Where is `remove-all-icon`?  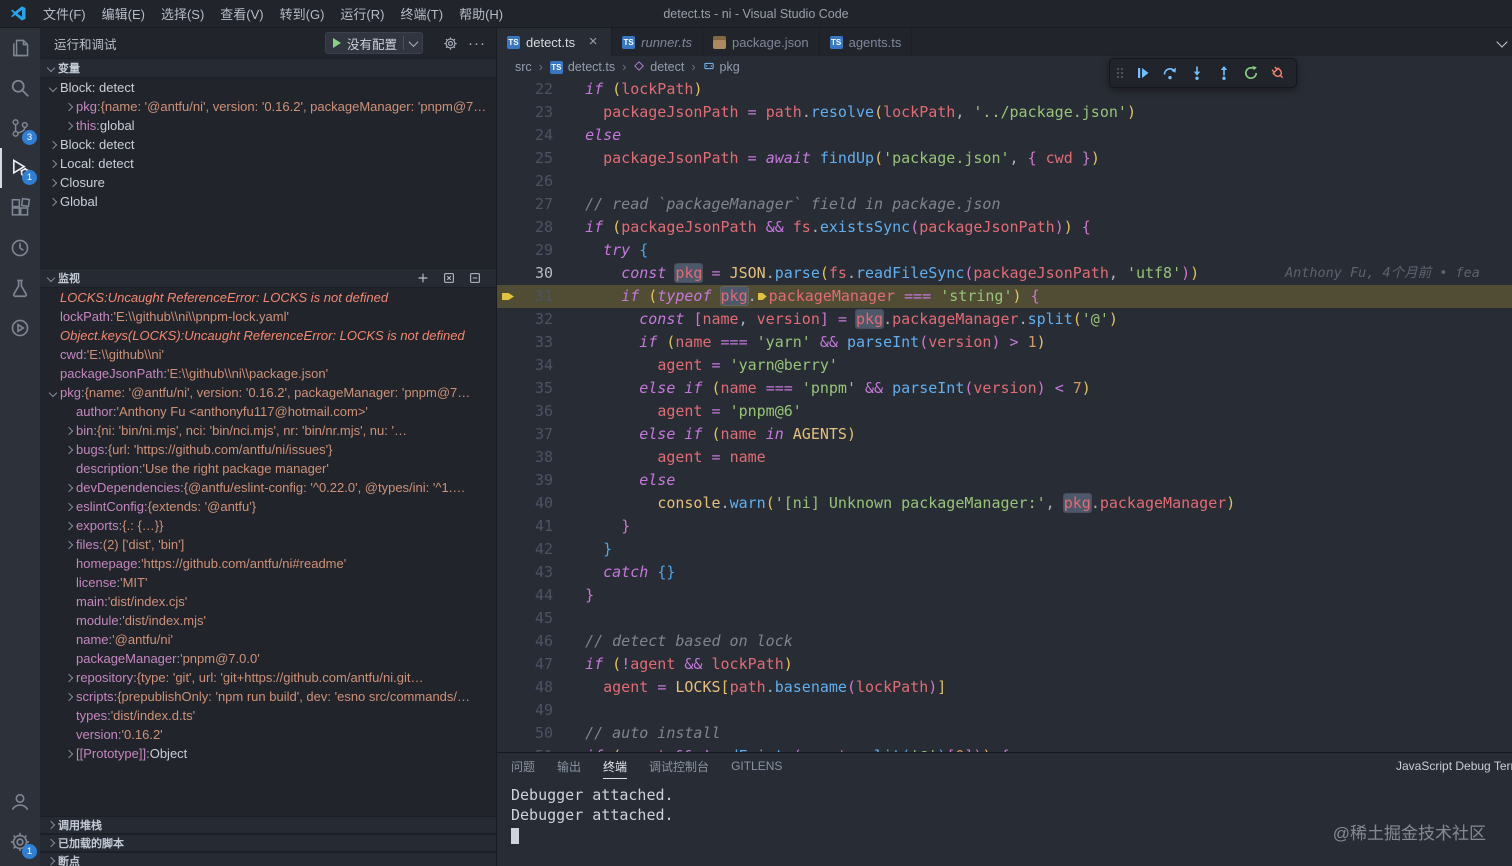 remove-all-icon is located at coordinates (449, 278).